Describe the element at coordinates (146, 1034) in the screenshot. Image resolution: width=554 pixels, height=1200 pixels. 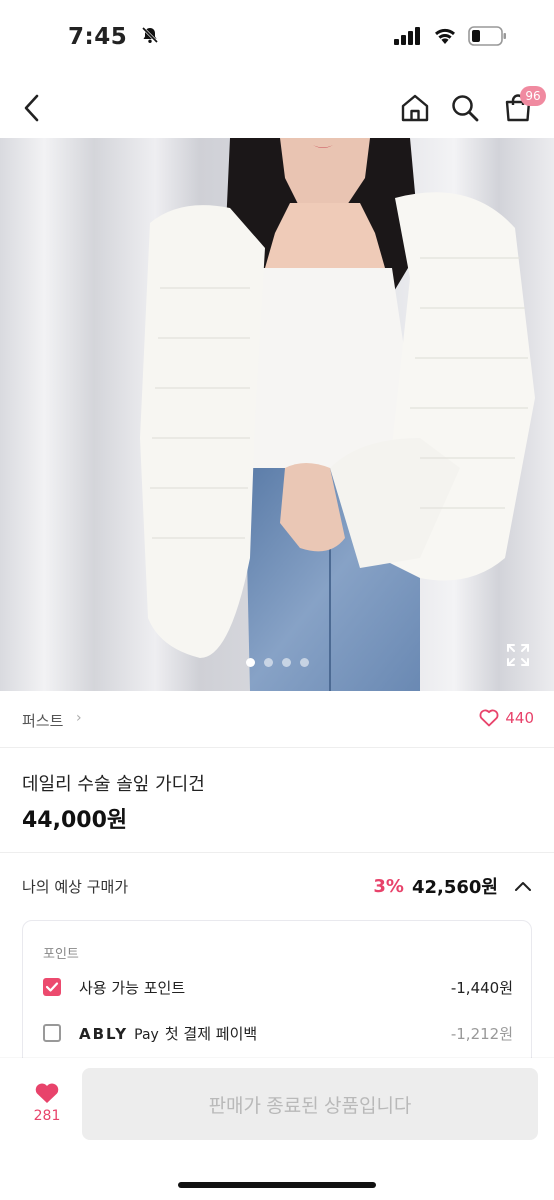
I see `ably-pay-text: Pay` at that location.